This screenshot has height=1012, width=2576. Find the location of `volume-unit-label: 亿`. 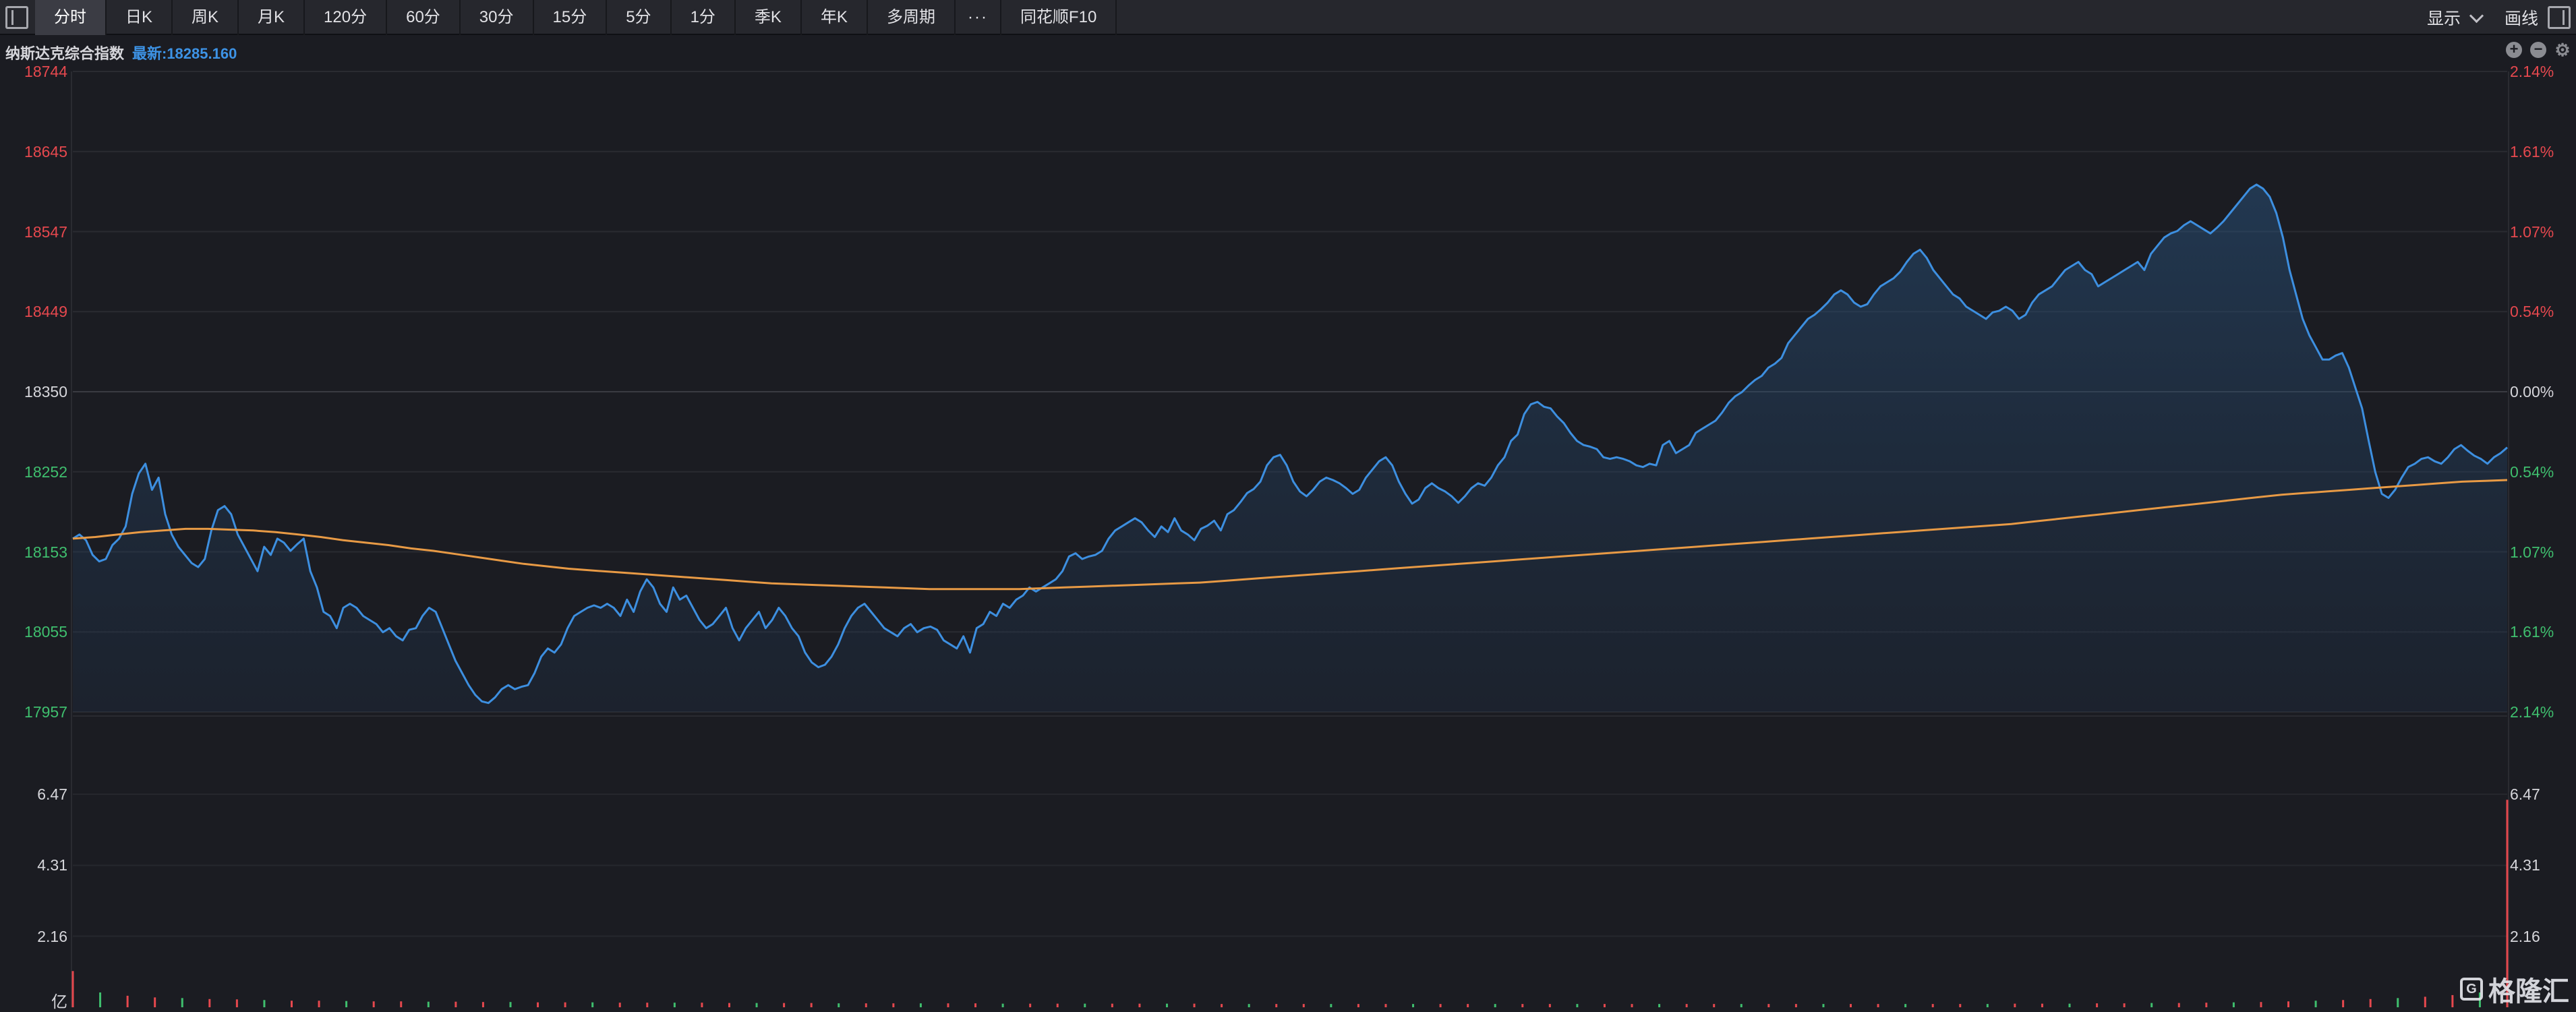

volume-unit-label: 亿 is located at coordinates (59, 1002).